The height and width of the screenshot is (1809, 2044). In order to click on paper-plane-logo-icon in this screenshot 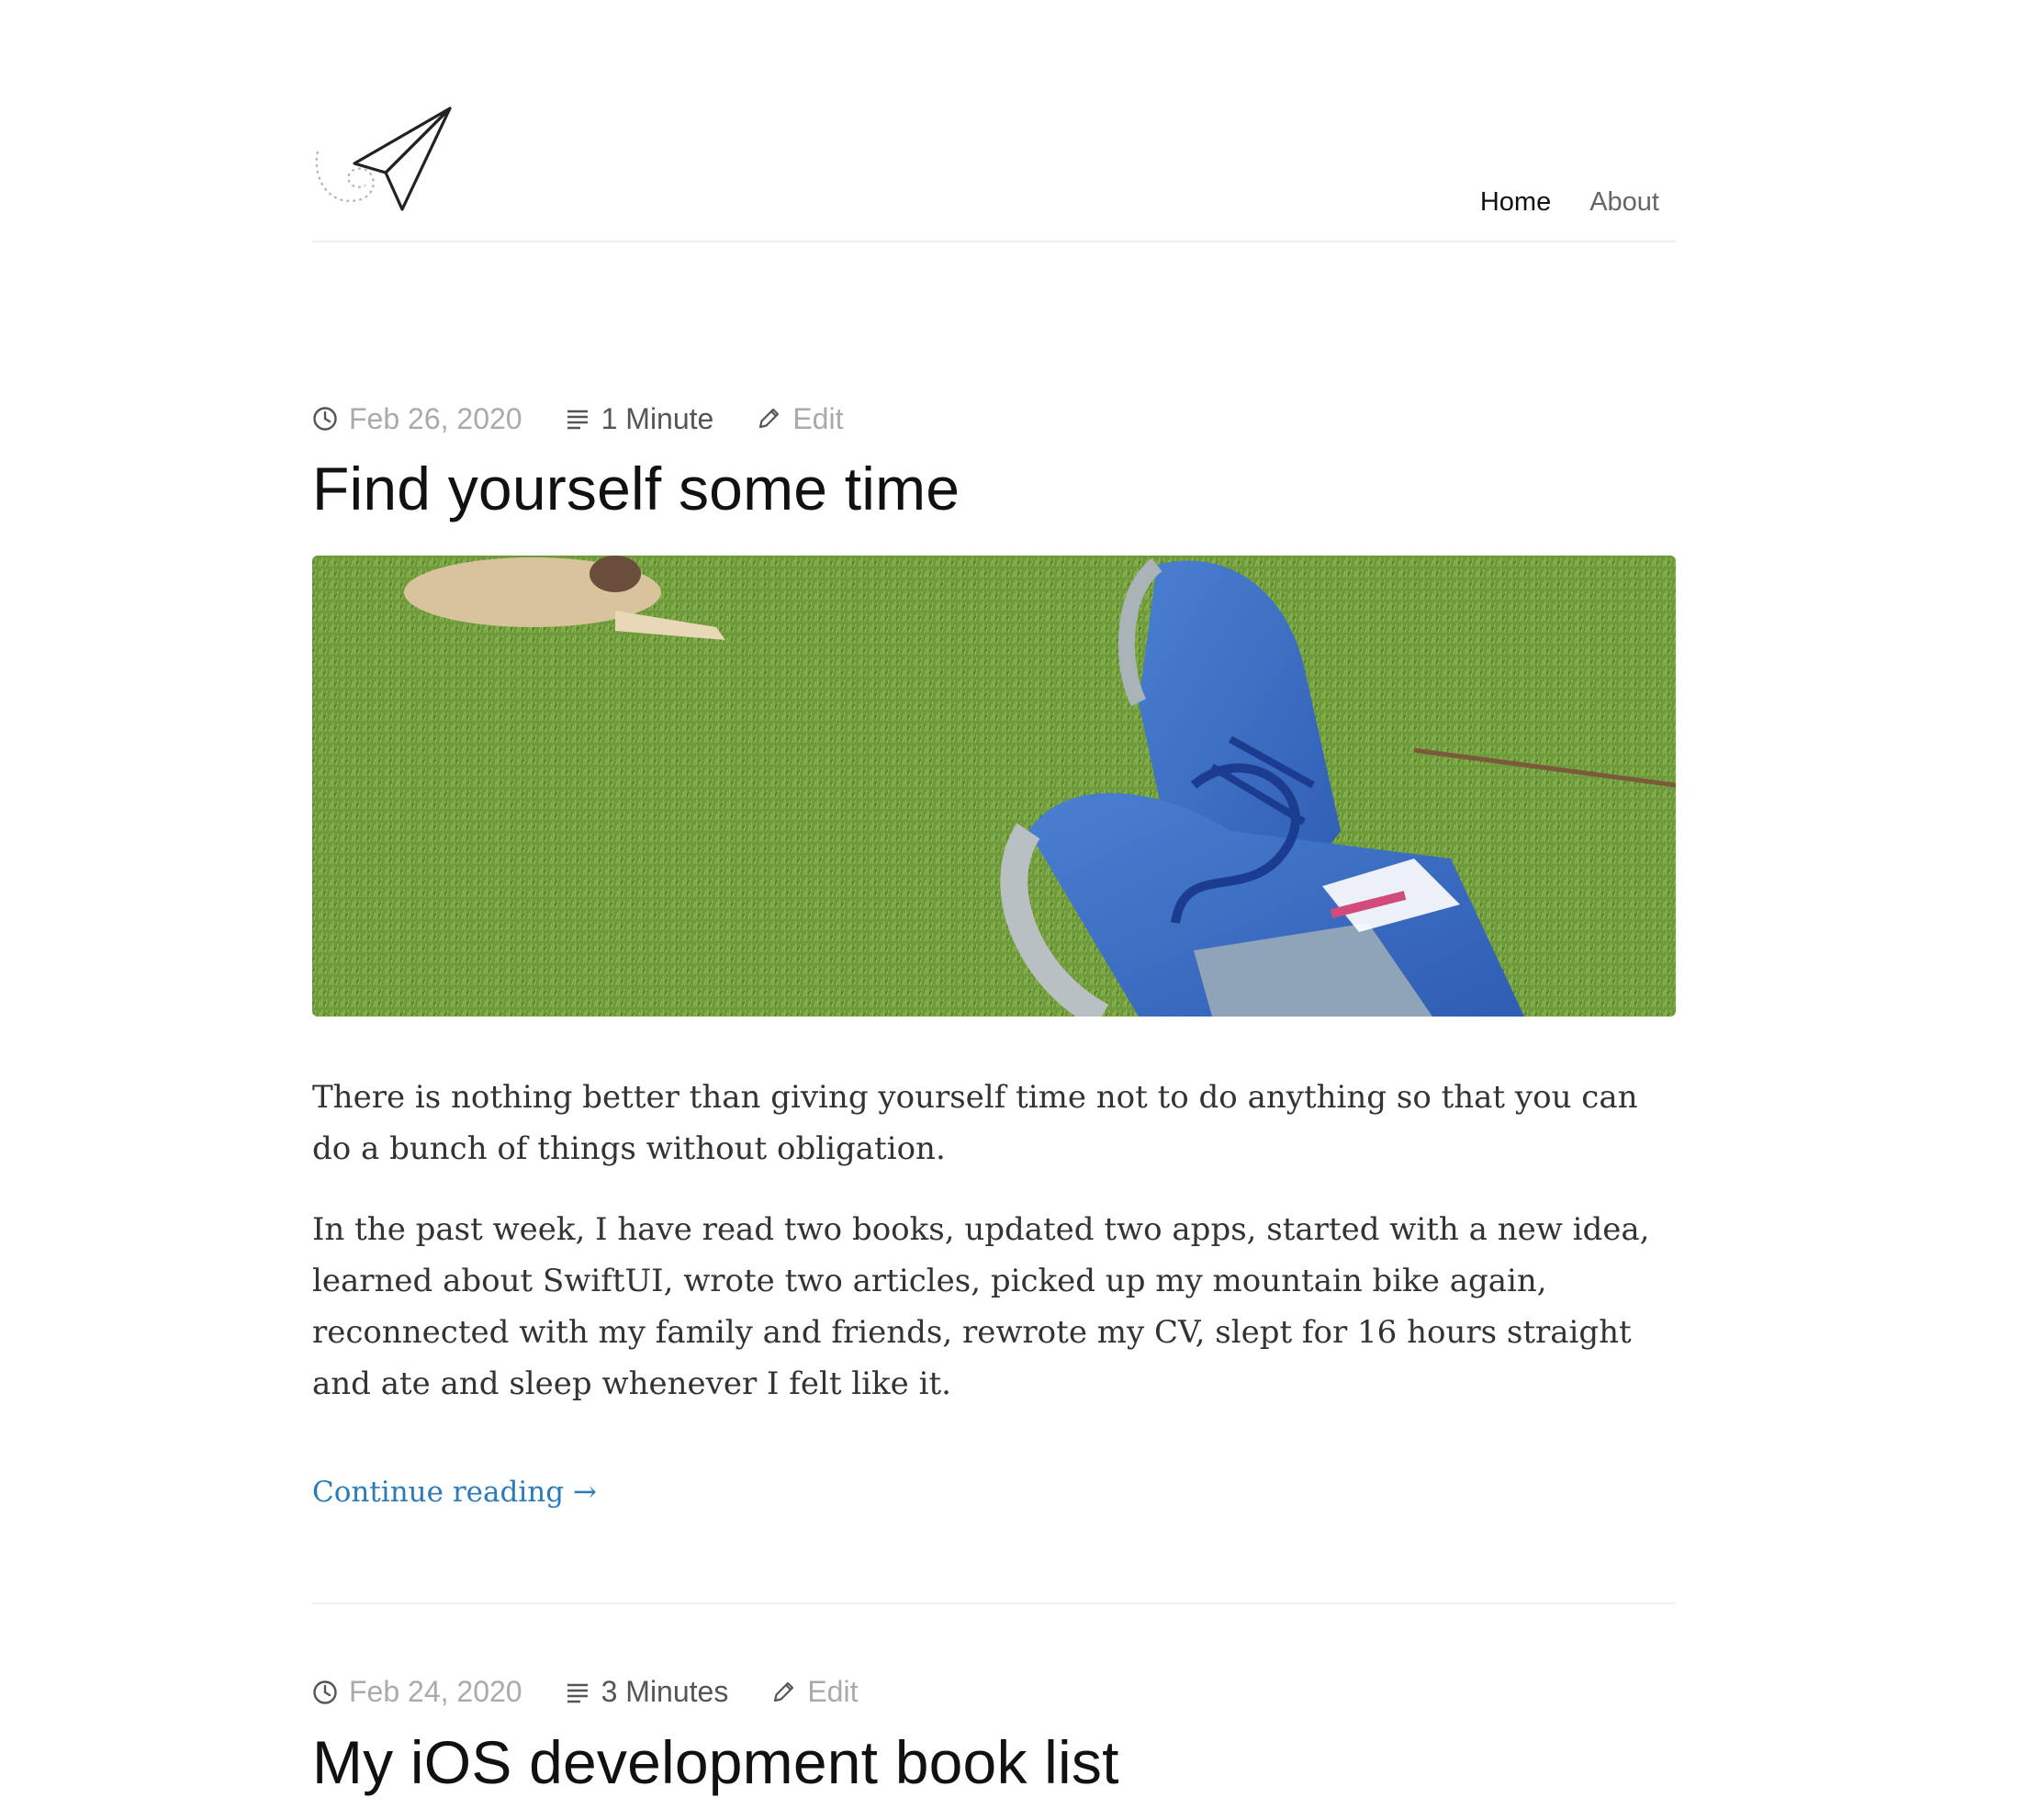, I will do `click(383, 159)`.